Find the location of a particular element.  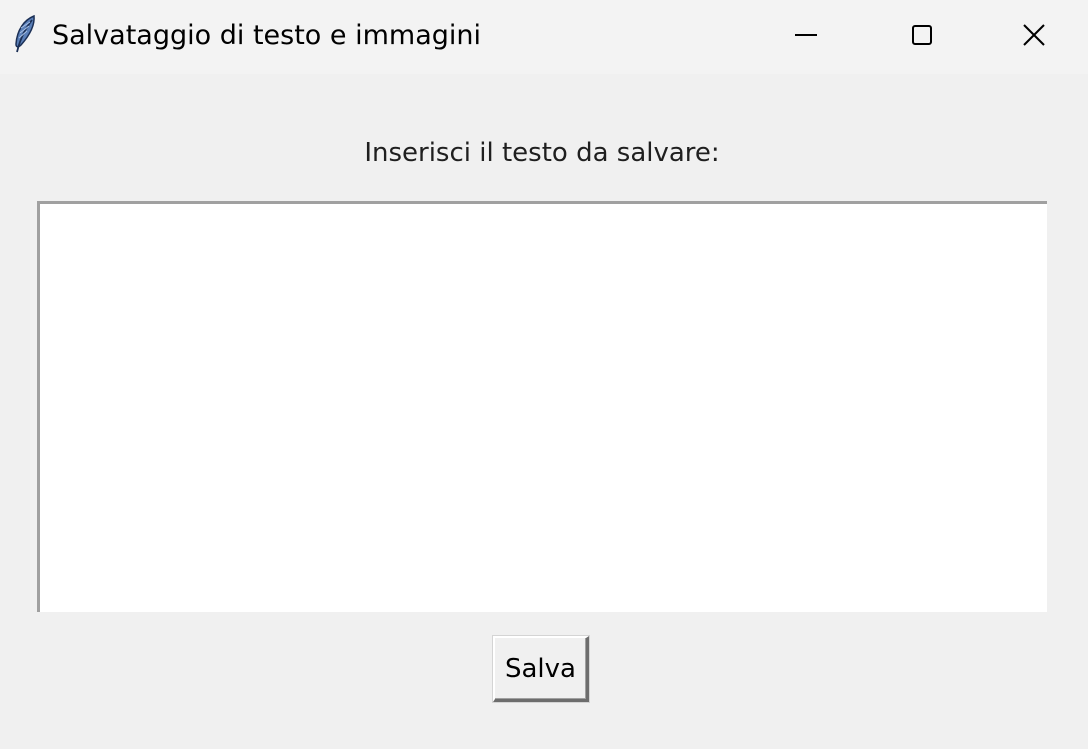

close-button is located at coordinates (1034, 35).